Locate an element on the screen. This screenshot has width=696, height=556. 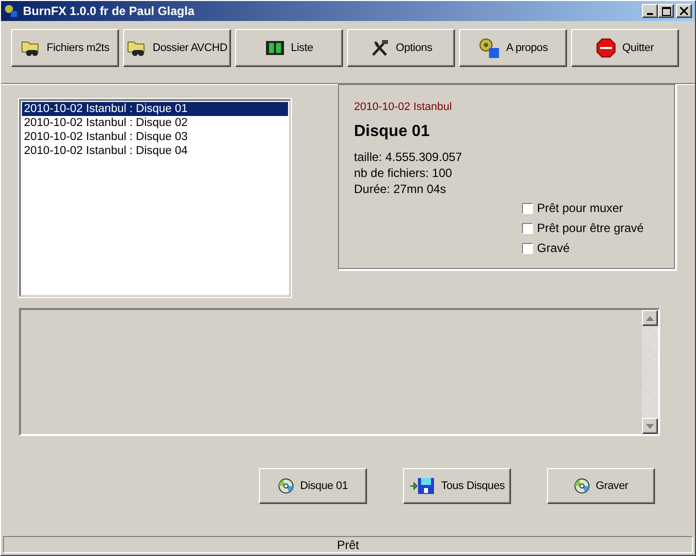
scroll-up-button is located at coordinates (650, 318).